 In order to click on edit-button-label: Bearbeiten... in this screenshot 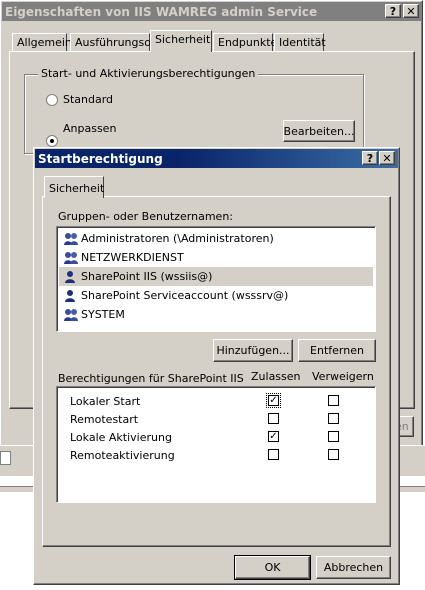, I will do `click(319, 131)`.